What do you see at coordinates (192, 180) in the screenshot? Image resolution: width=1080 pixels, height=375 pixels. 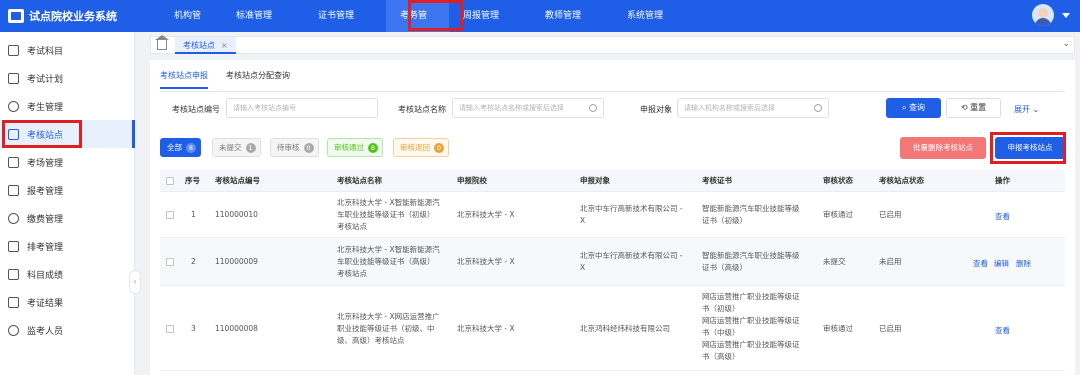 I see `col-no: 序号` at bounding box center [192, 180].